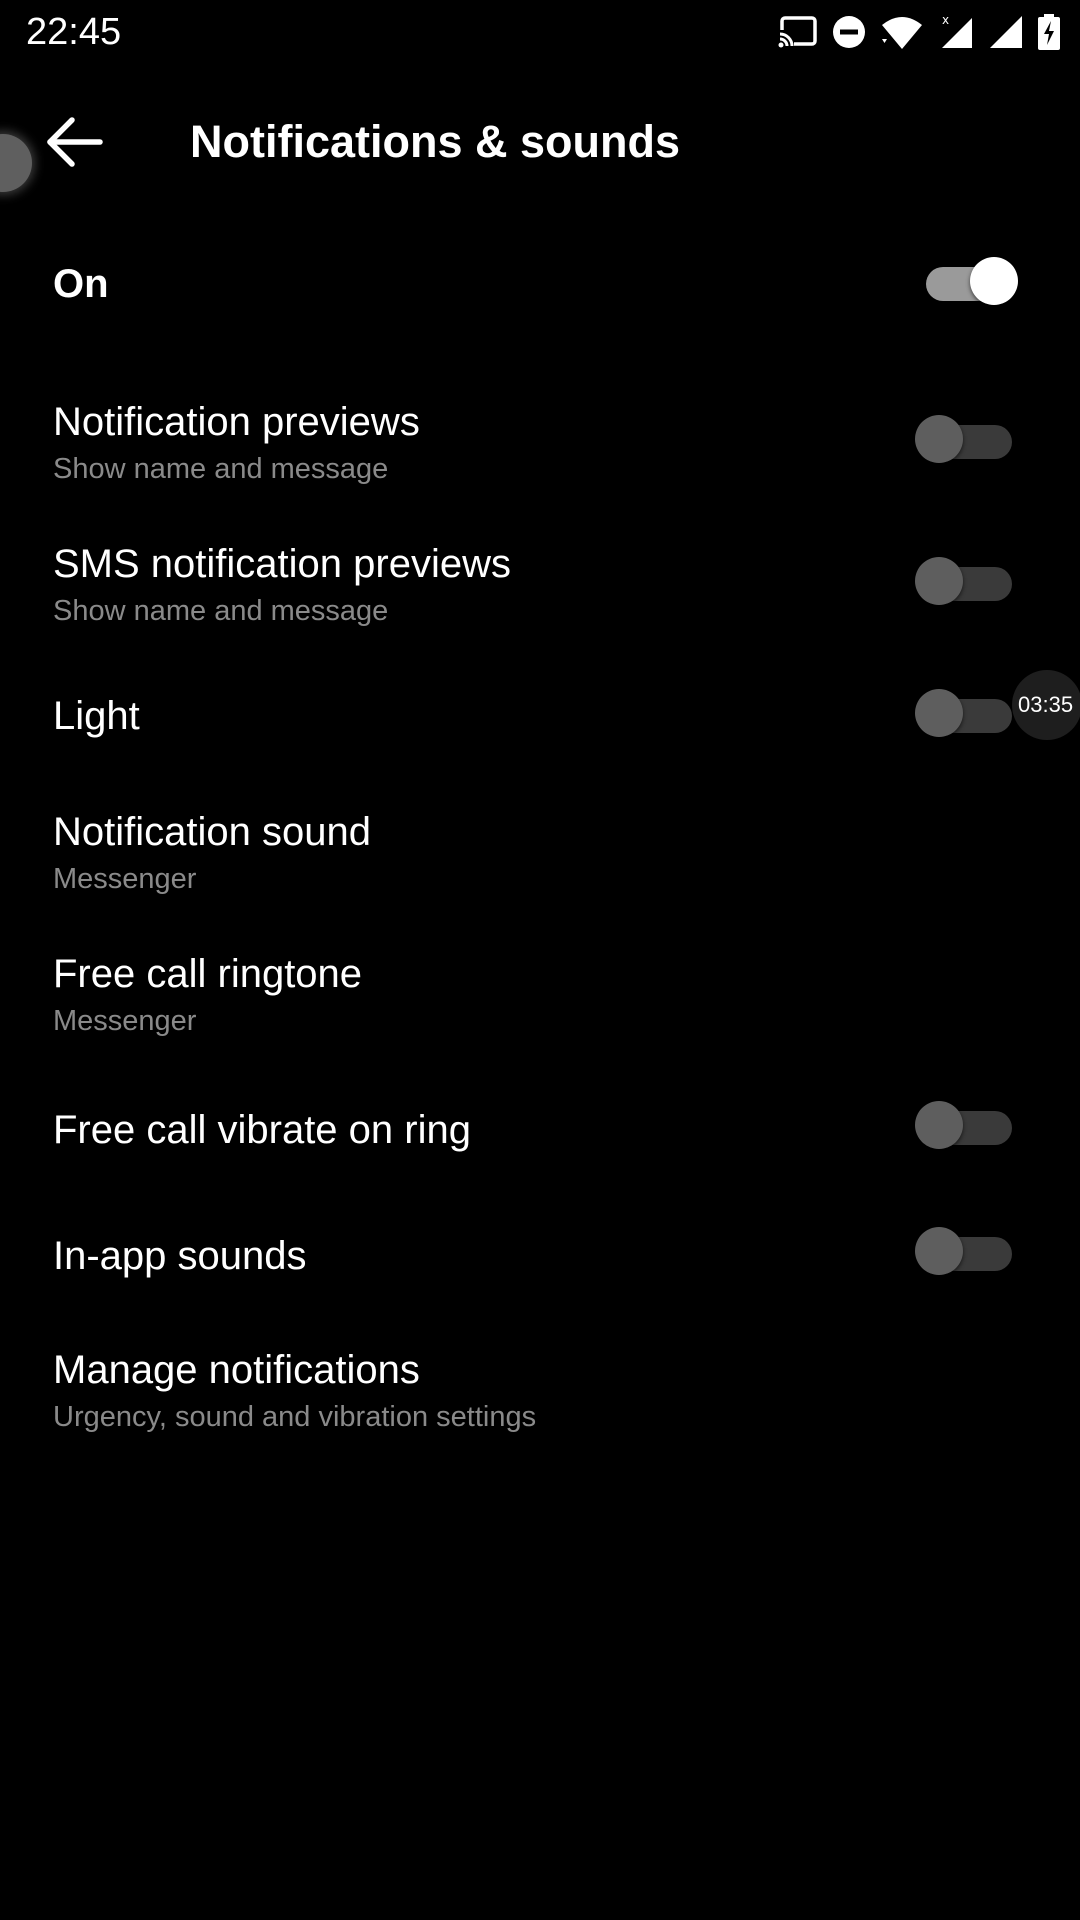 This screenshot has height=1920, width=1080. I want to click on in-app-sounds-toggle, so click(967, 1254).